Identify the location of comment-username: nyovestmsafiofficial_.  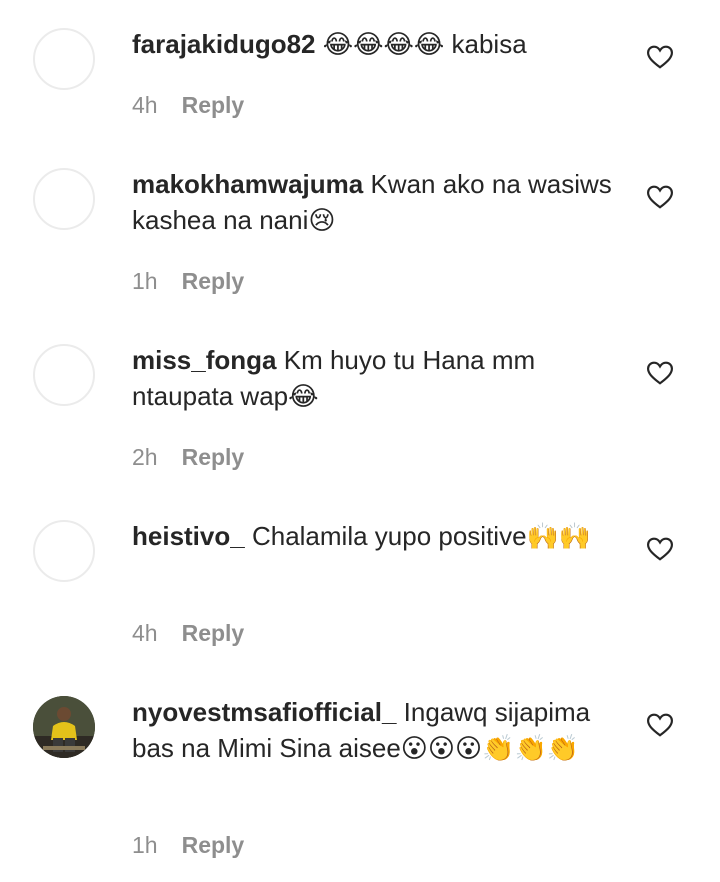
(264, 712).